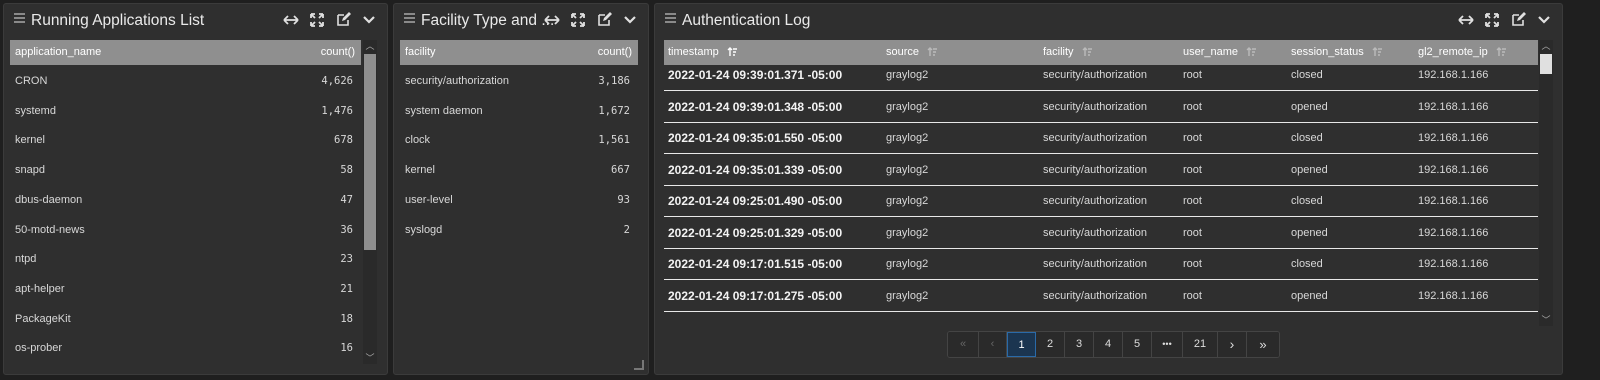 The width and height of the screenshot is (1600, 380). What do you see at coordinates (185, 201) in the screenshot?
I see `table-row: dbus-daemon 47` at bounding box center [185, 201].